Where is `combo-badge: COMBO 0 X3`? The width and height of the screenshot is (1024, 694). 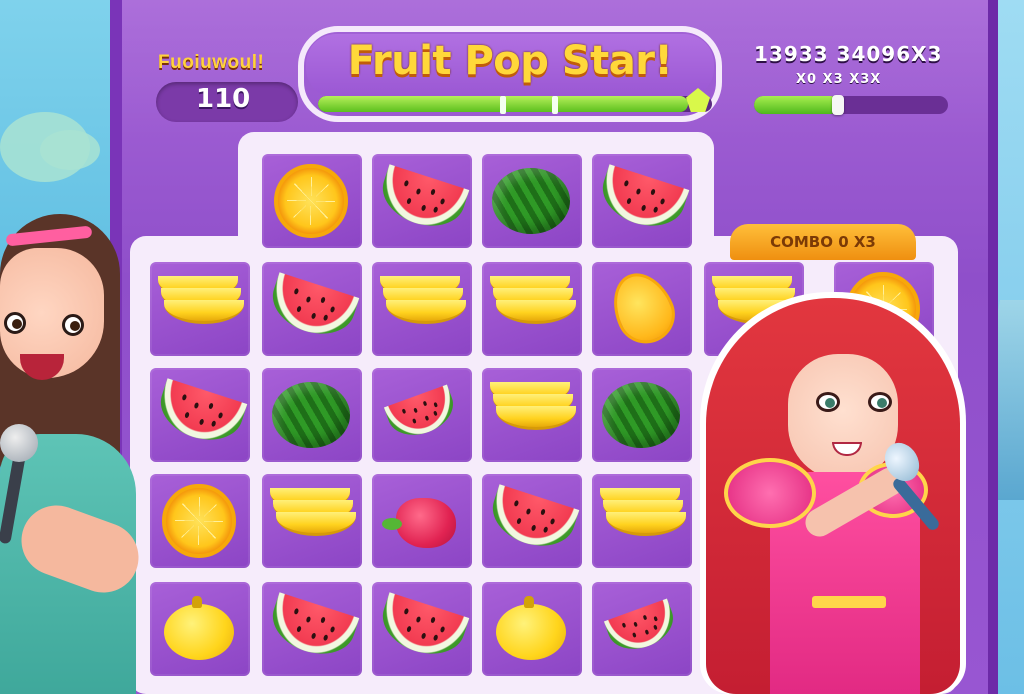 combo-badge: COMBO 0 X3 is located at coordinates (823, 242).